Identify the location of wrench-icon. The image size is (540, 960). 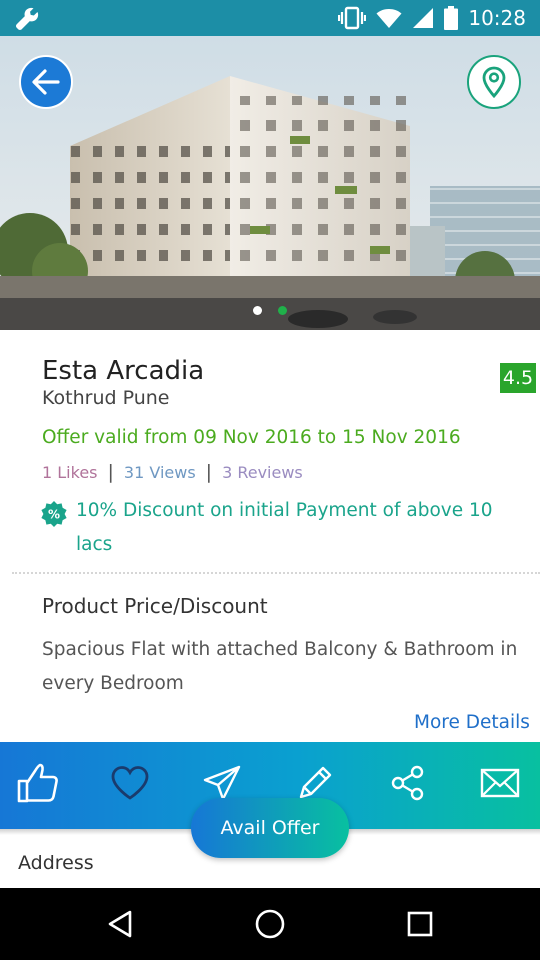
(27, 19).